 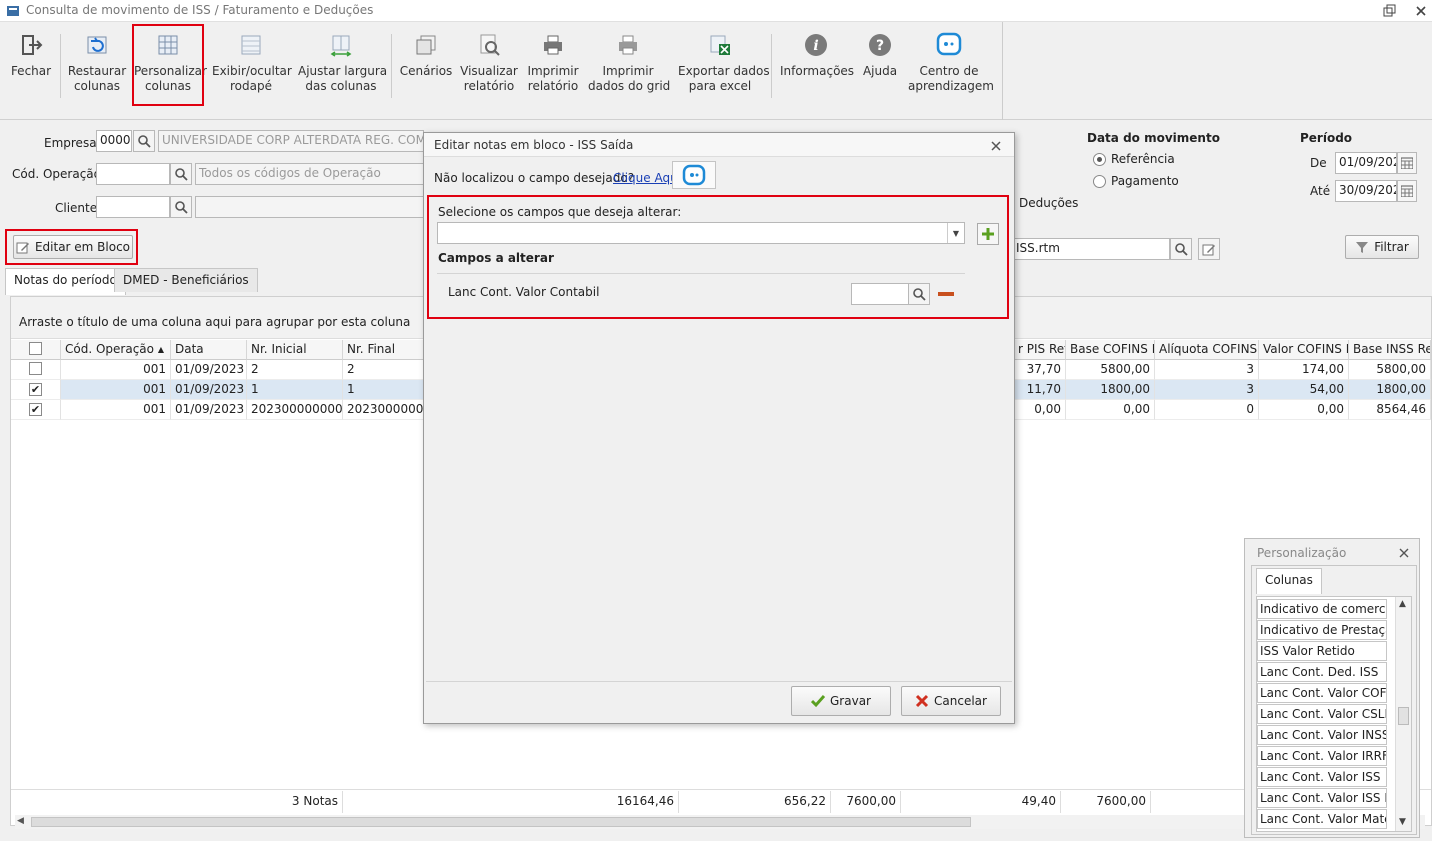 I want to click on cell-valor-cofins: 174,00, so click(x=1304, y=370).